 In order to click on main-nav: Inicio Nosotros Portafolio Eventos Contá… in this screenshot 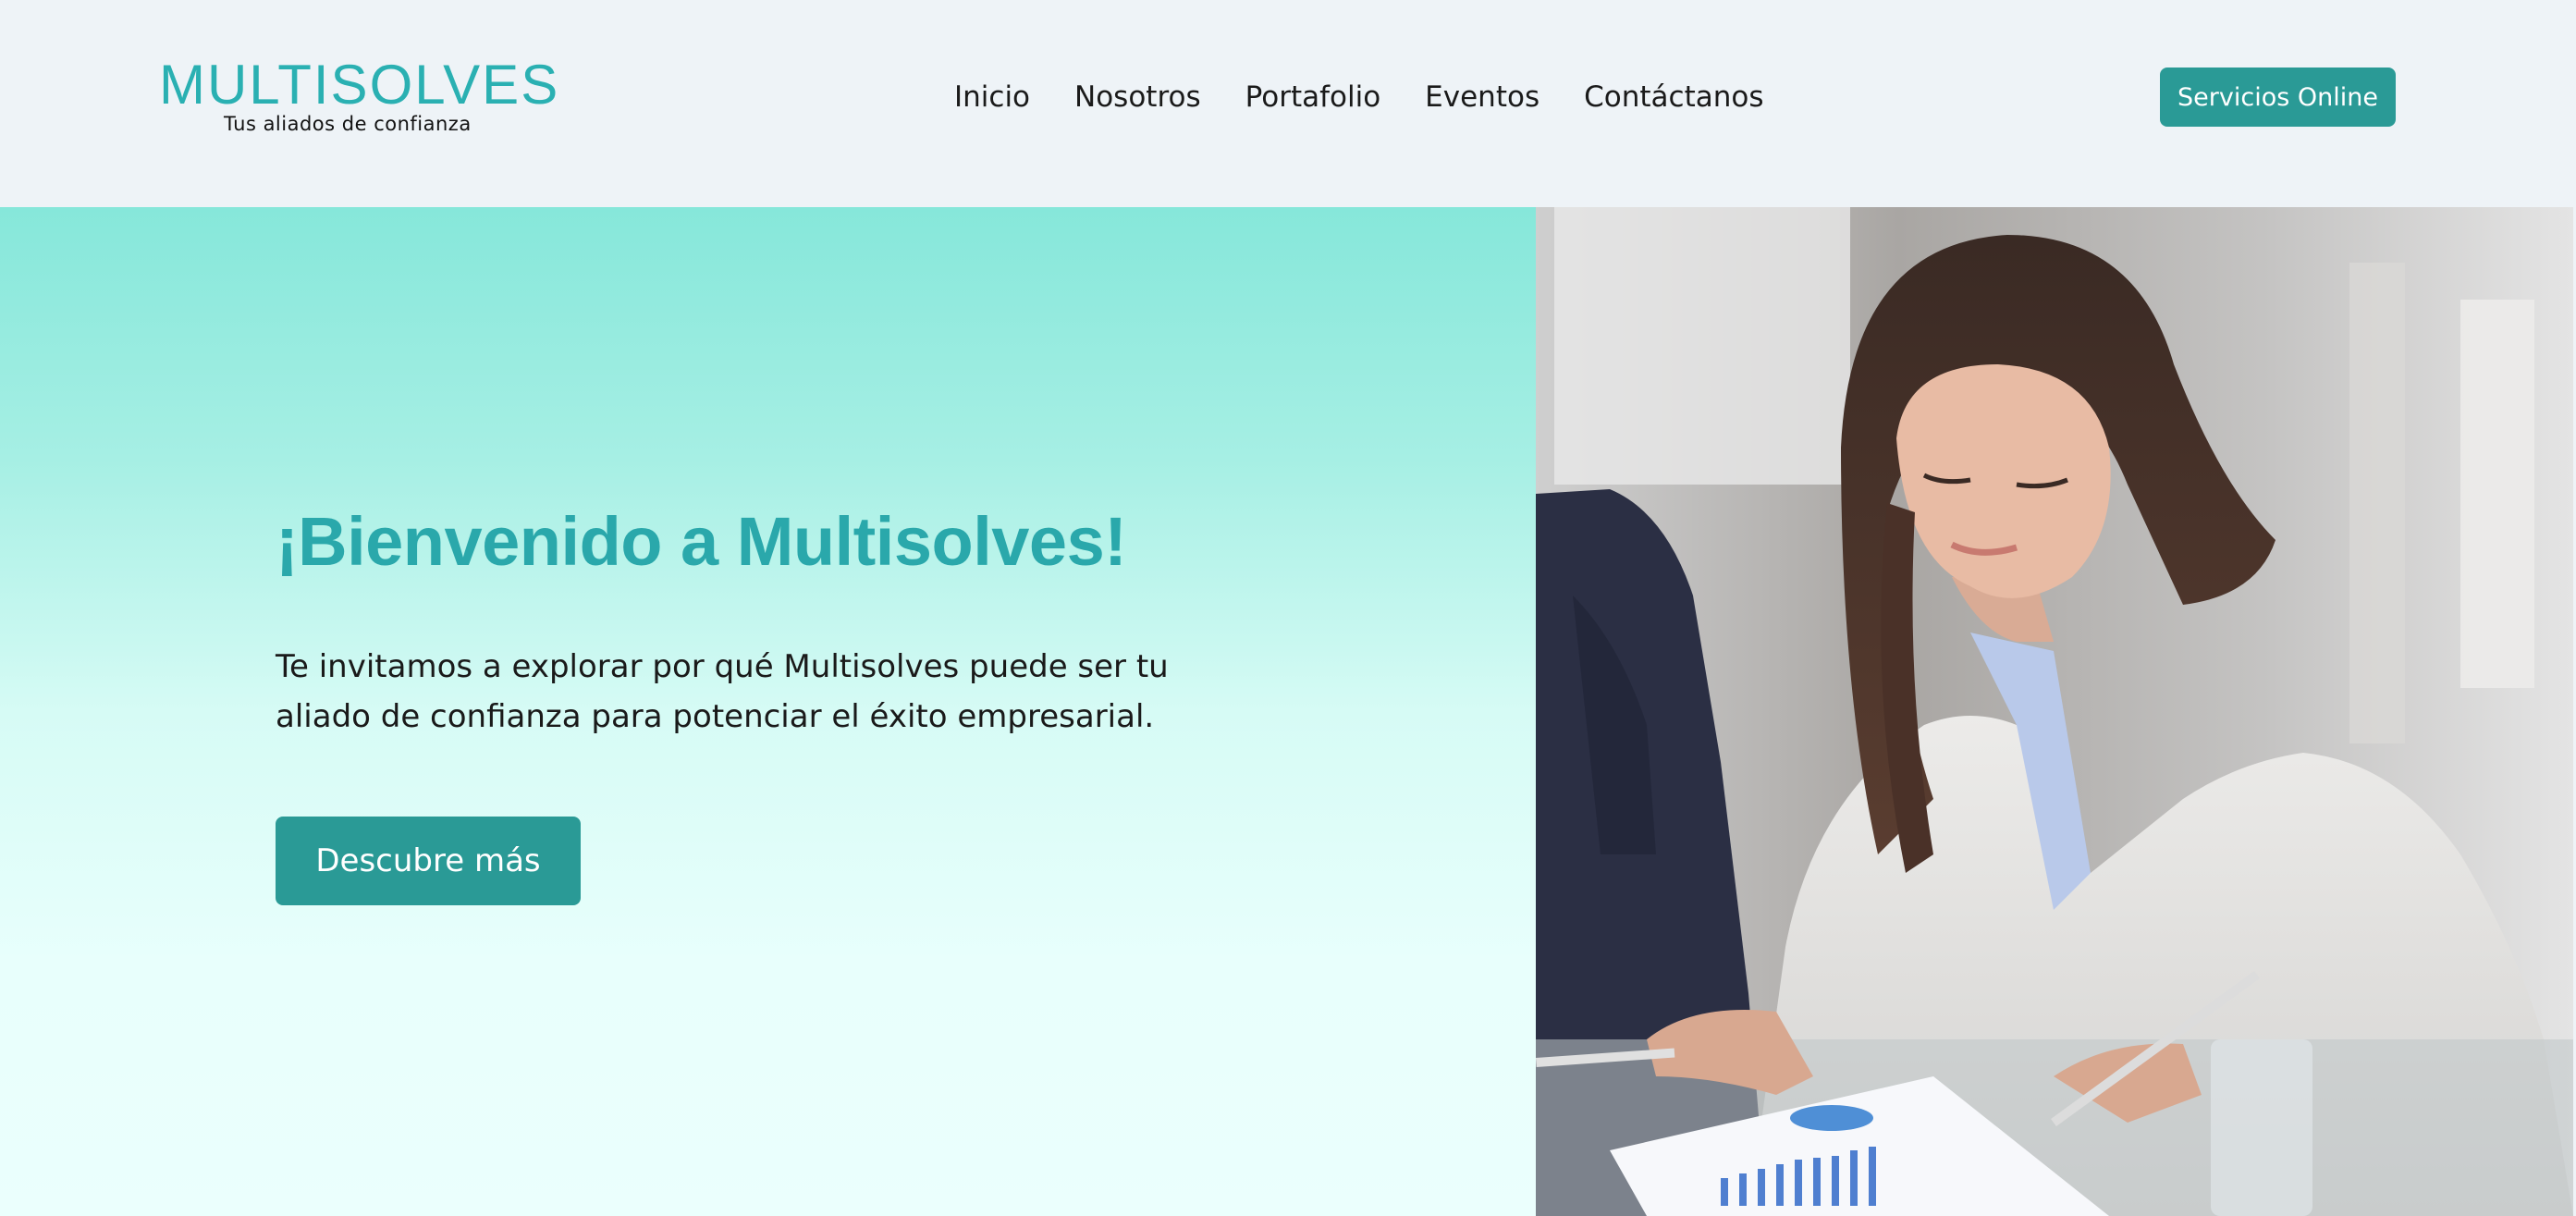, I will do `click(1358, 97)`.